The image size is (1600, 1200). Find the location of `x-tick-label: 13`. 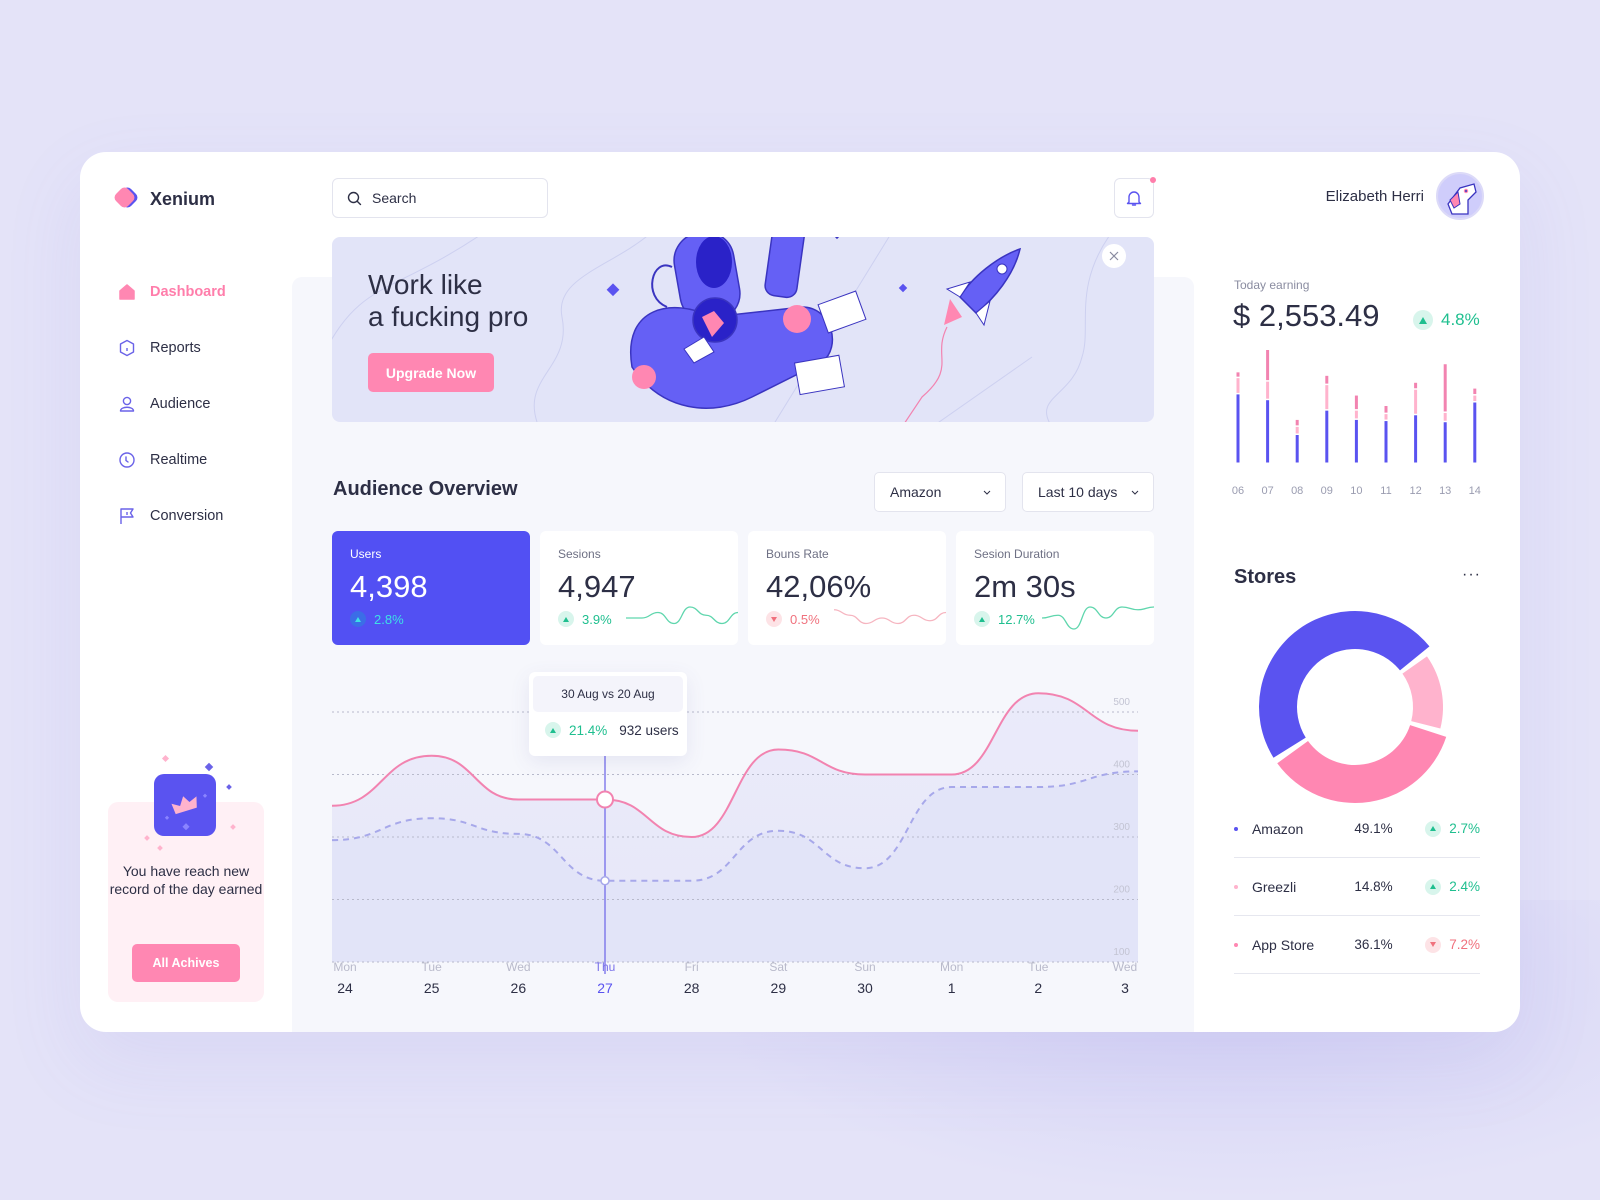

x-tick-label: 13 is located at coordinates (1445, 491).